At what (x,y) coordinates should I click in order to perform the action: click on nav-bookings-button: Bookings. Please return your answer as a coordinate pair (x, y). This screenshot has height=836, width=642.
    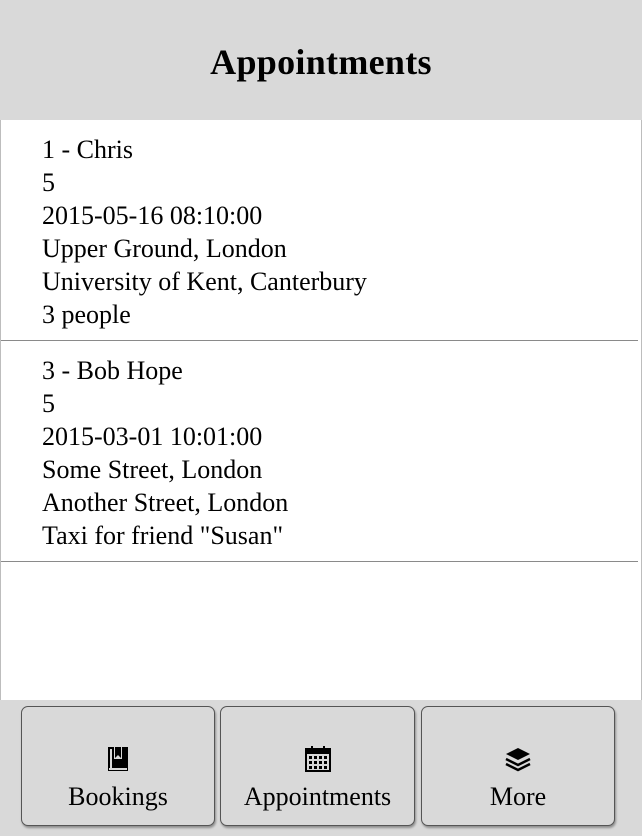
    Looking at the image, I should click on (118, 766).